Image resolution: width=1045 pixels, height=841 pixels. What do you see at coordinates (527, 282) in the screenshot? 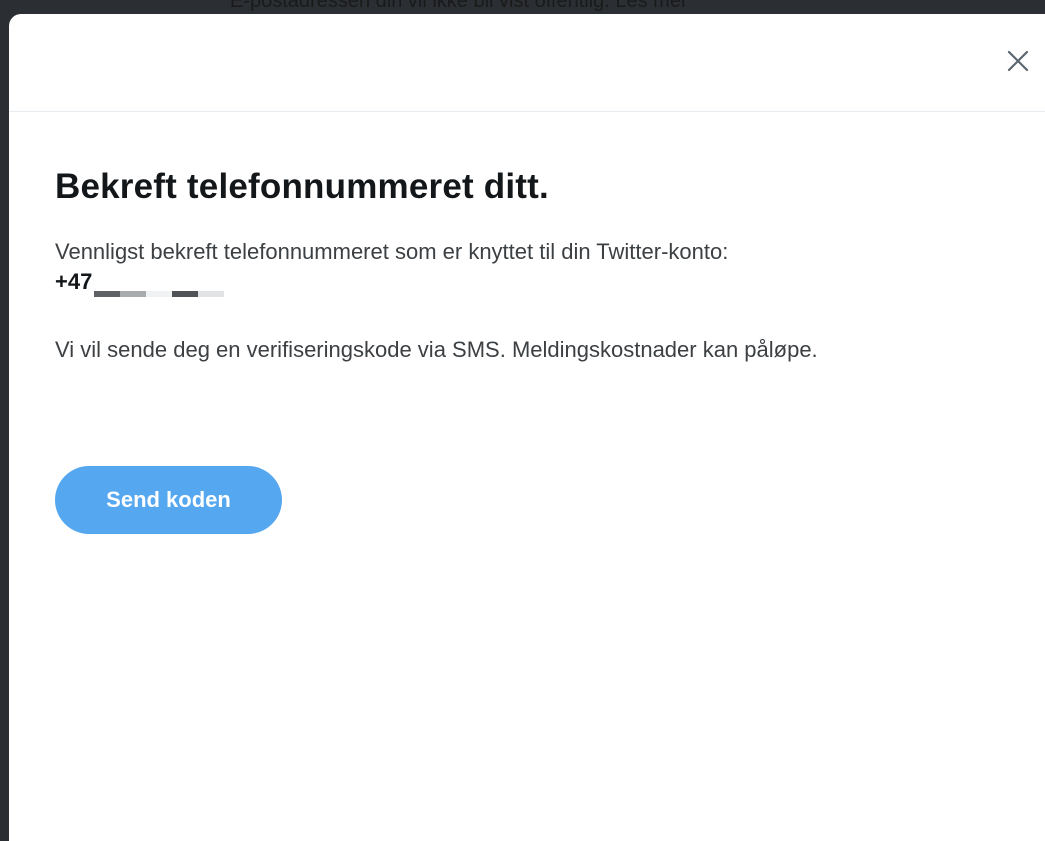
I see `phone-number: +47` at bounding box center [527, 282].